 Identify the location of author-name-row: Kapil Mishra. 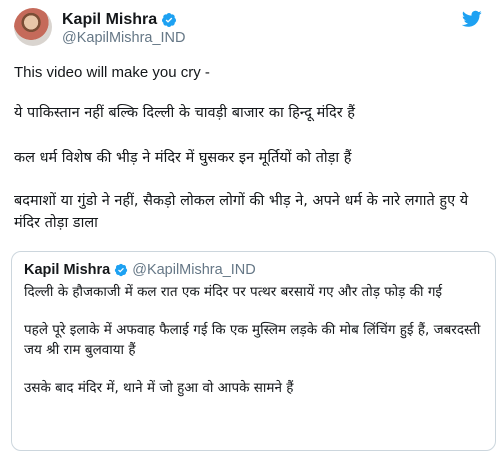
(119, 20).